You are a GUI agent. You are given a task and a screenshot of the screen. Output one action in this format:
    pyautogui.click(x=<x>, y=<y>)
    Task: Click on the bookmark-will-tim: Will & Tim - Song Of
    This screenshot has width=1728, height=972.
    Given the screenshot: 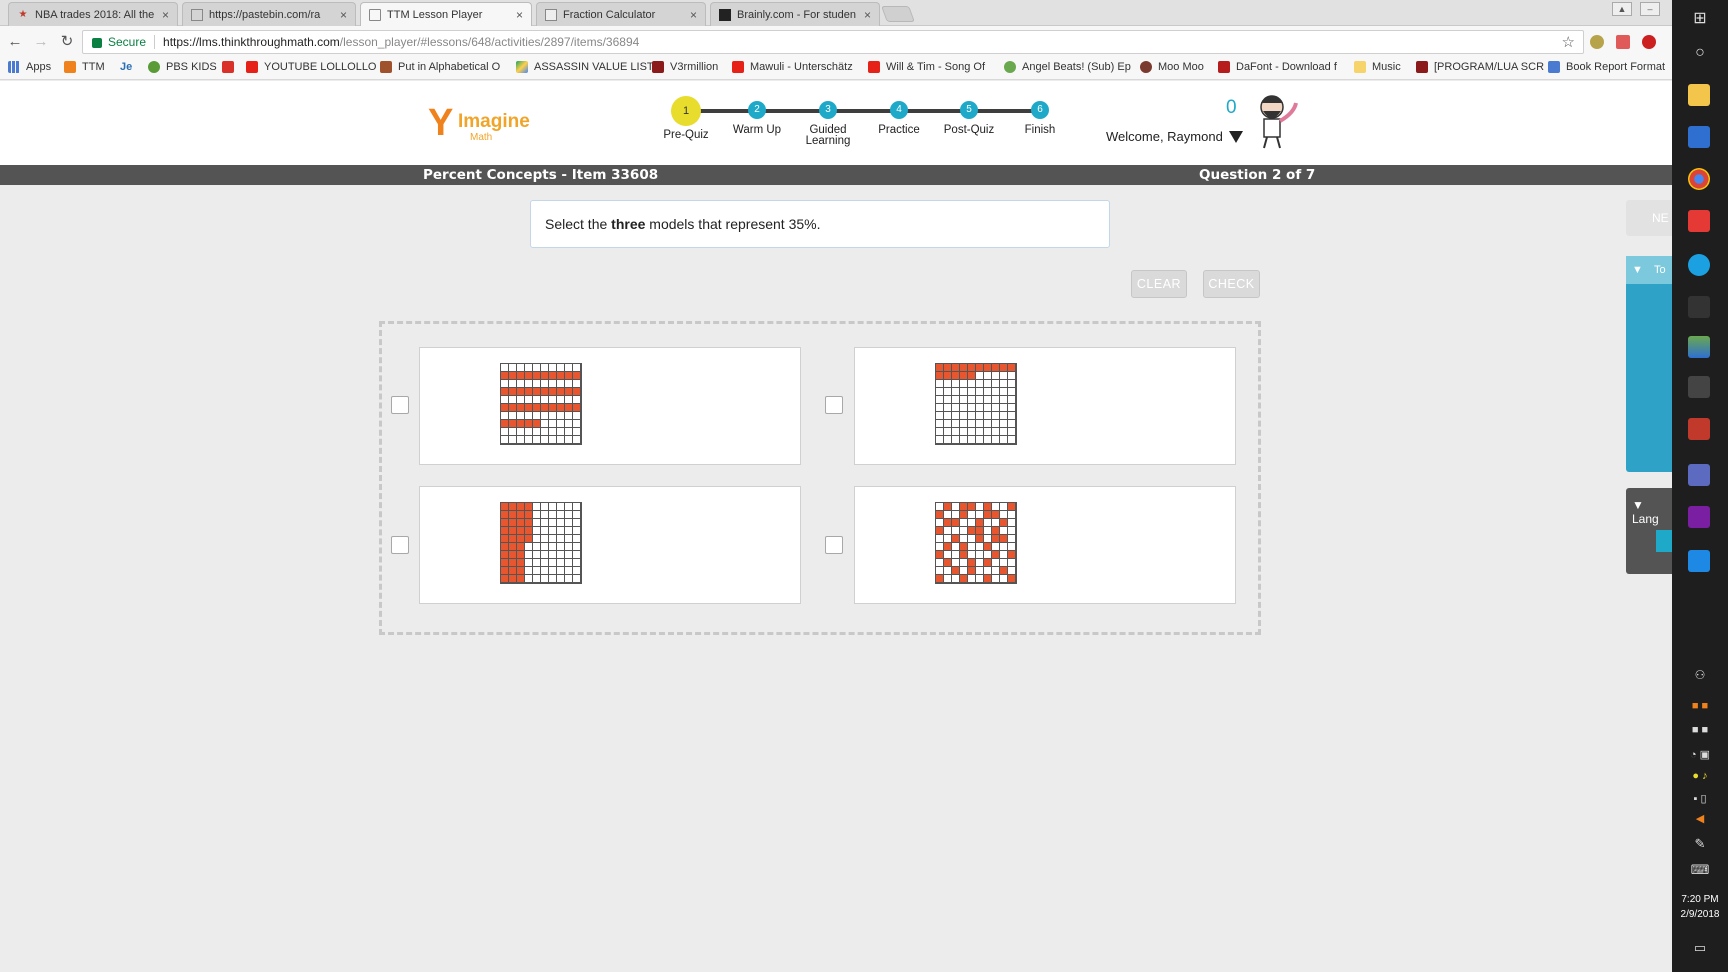 What is the action you would take?
    pyautogui.click(x=926, y=67)
    